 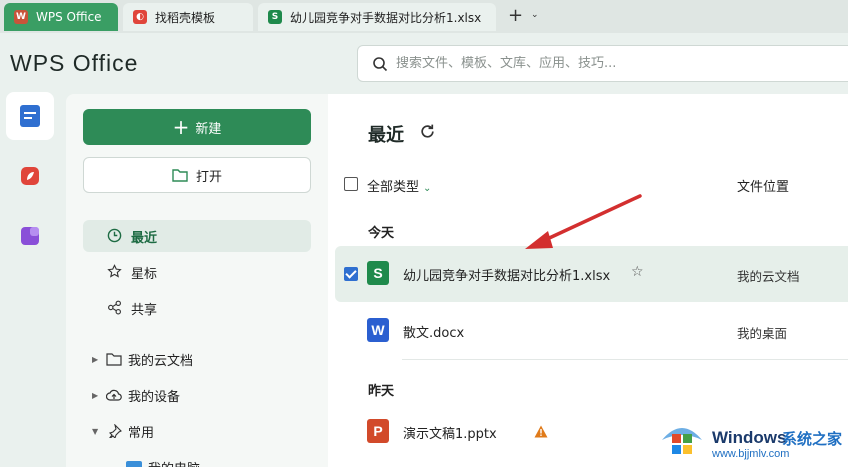 I want to click on star-icon: ☆, so click(x=637, y=272).